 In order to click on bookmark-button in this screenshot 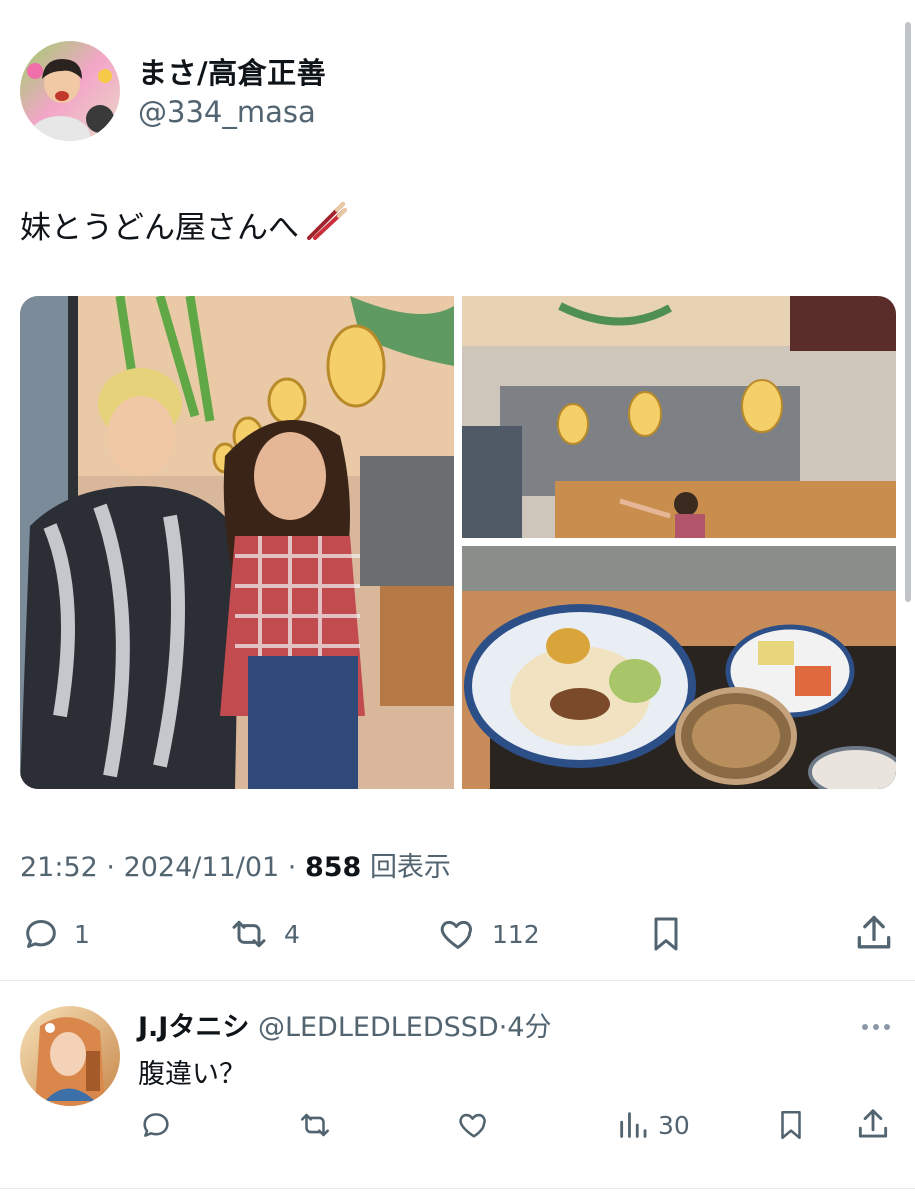, I will do `click(666, 934)`.